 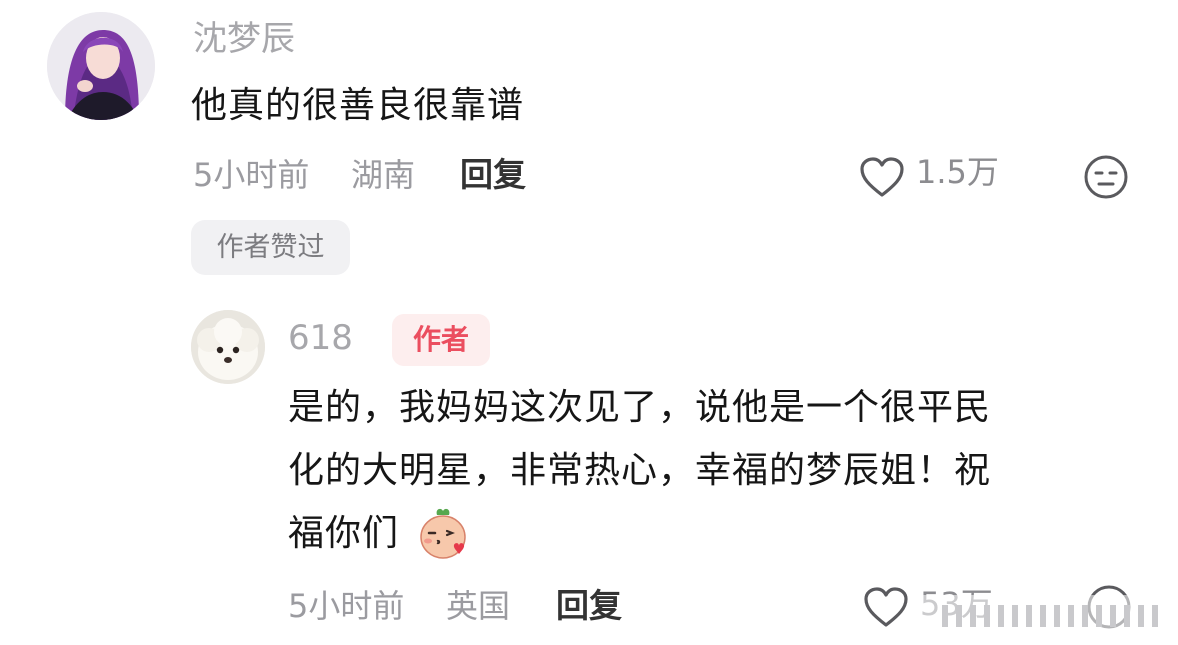 I want to click on watermark, so click(x=1047, y=616).